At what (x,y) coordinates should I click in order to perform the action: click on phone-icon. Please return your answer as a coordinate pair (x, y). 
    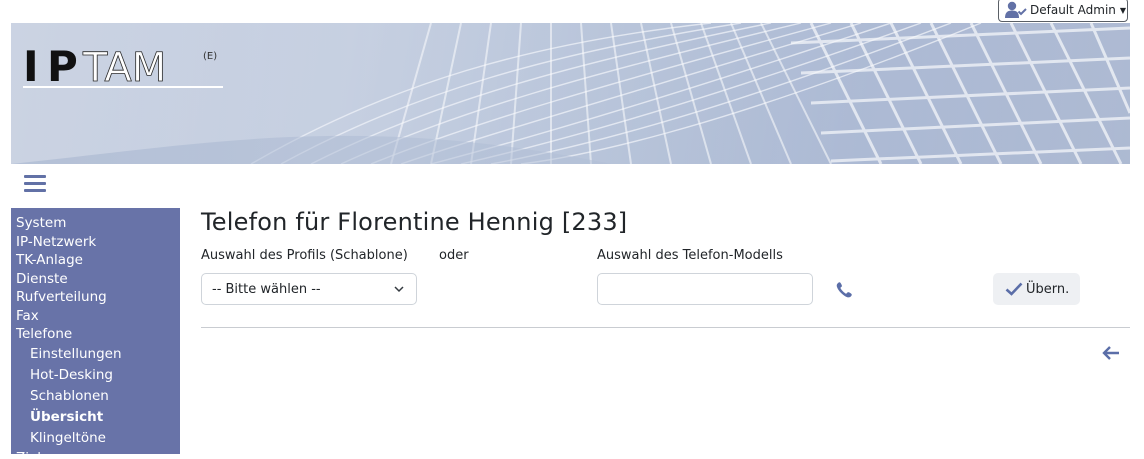
    Looking at the image, I should click on (844, 290).